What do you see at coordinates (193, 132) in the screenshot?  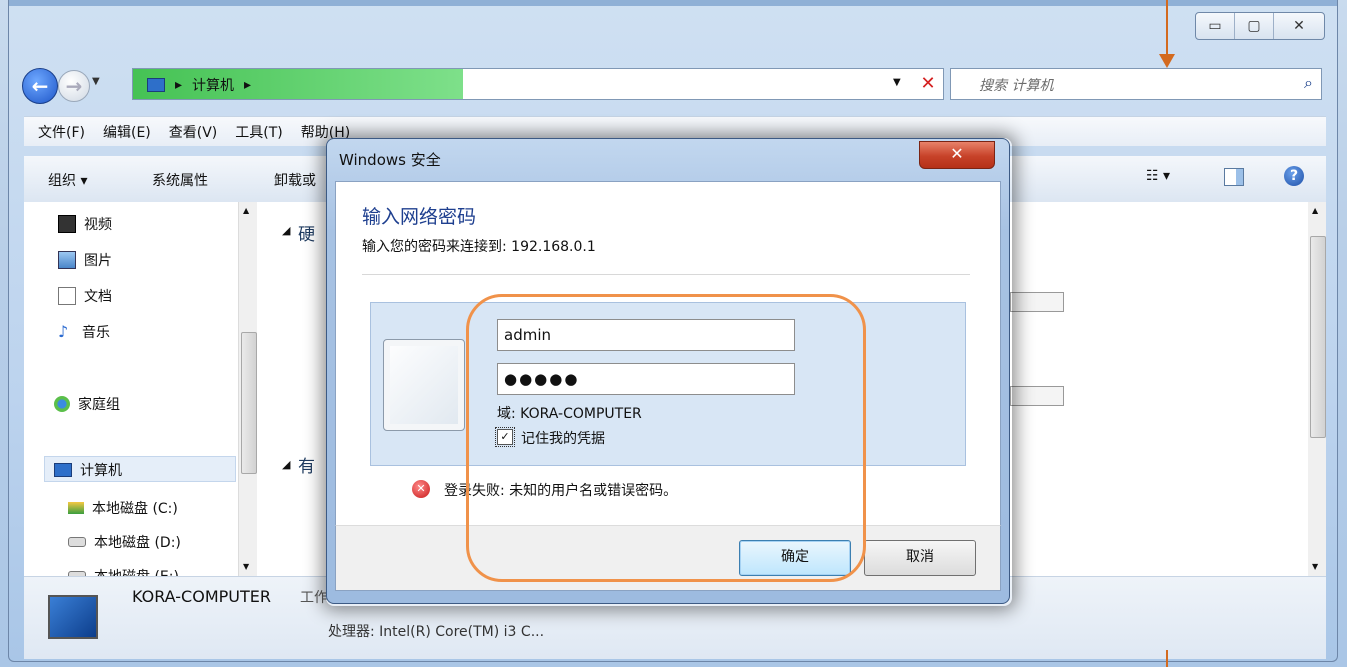 I see `menu-view: 查看(V)` at bounding box center [193, 132].